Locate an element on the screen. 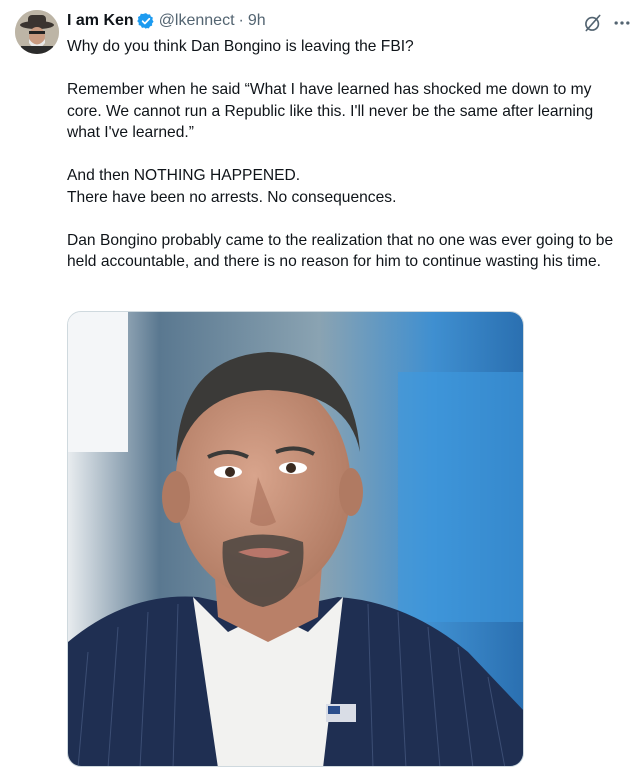 The width and height of the screenshot is (642, 775). author-name: I am Ken is located at coordinates (100, 21).